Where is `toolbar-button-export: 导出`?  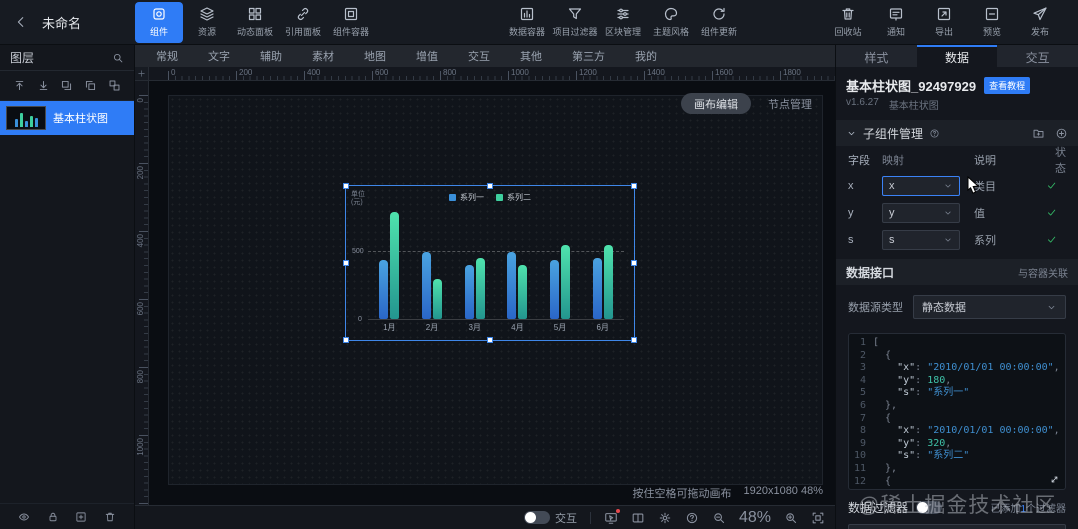
toolbar-button-export: 导出 is located at coordinates (944, 22).